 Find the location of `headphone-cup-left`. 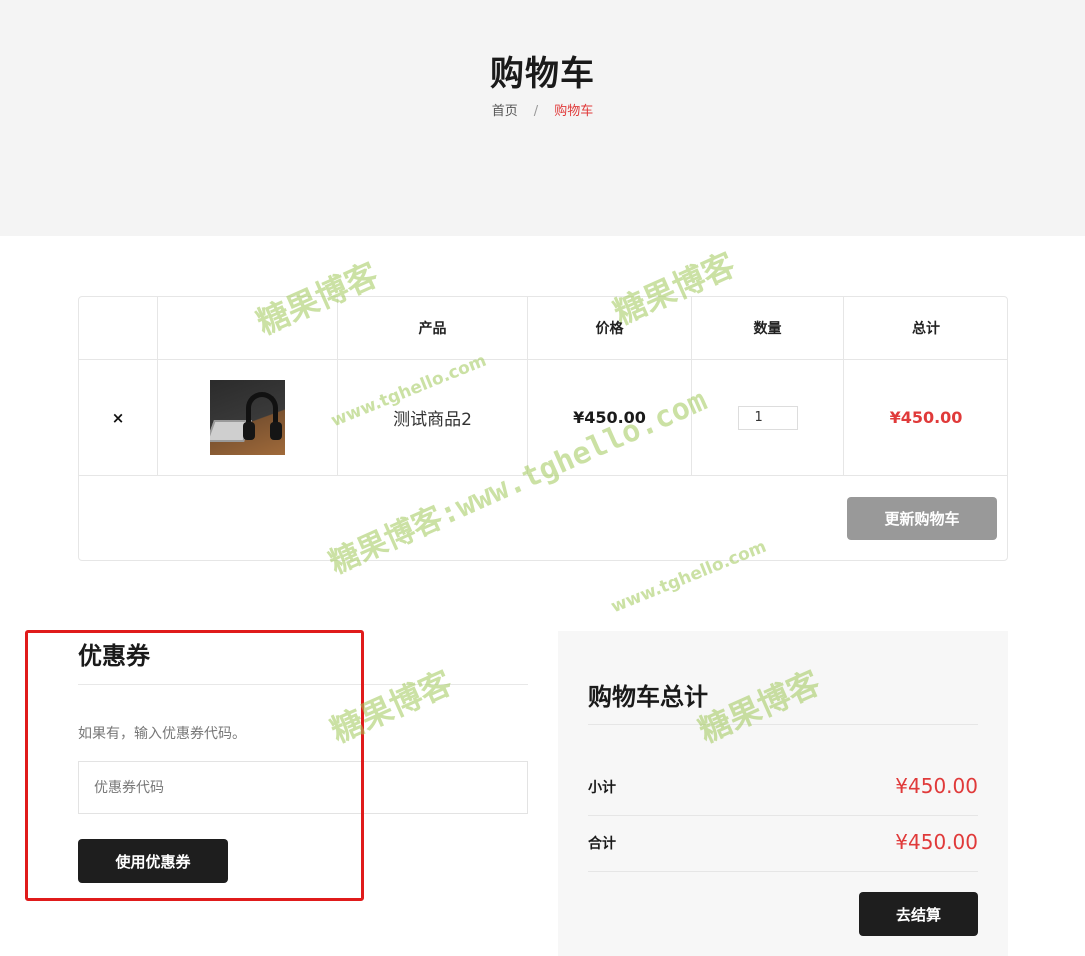

headphone-cup-left is located at coordinates (249, 431).